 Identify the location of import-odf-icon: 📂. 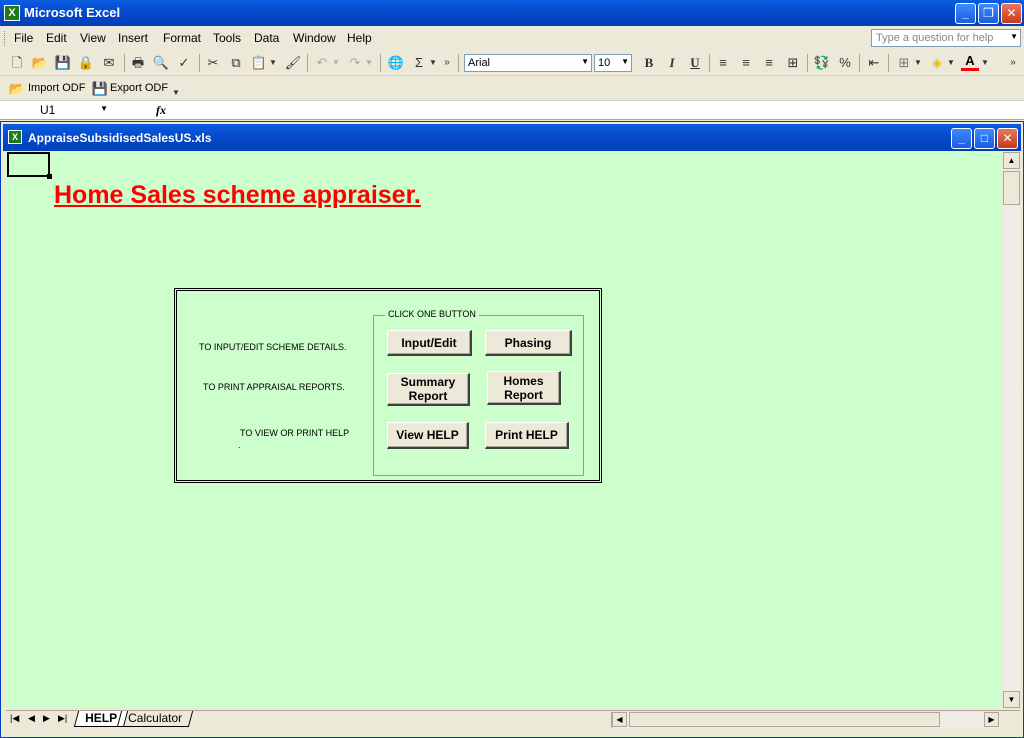
(17, 88).